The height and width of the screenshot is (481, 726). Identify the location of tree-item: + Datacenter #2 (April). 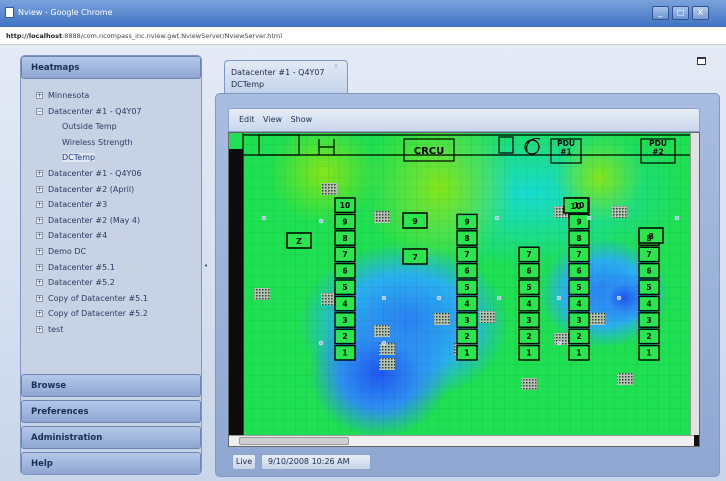
(111, 190).